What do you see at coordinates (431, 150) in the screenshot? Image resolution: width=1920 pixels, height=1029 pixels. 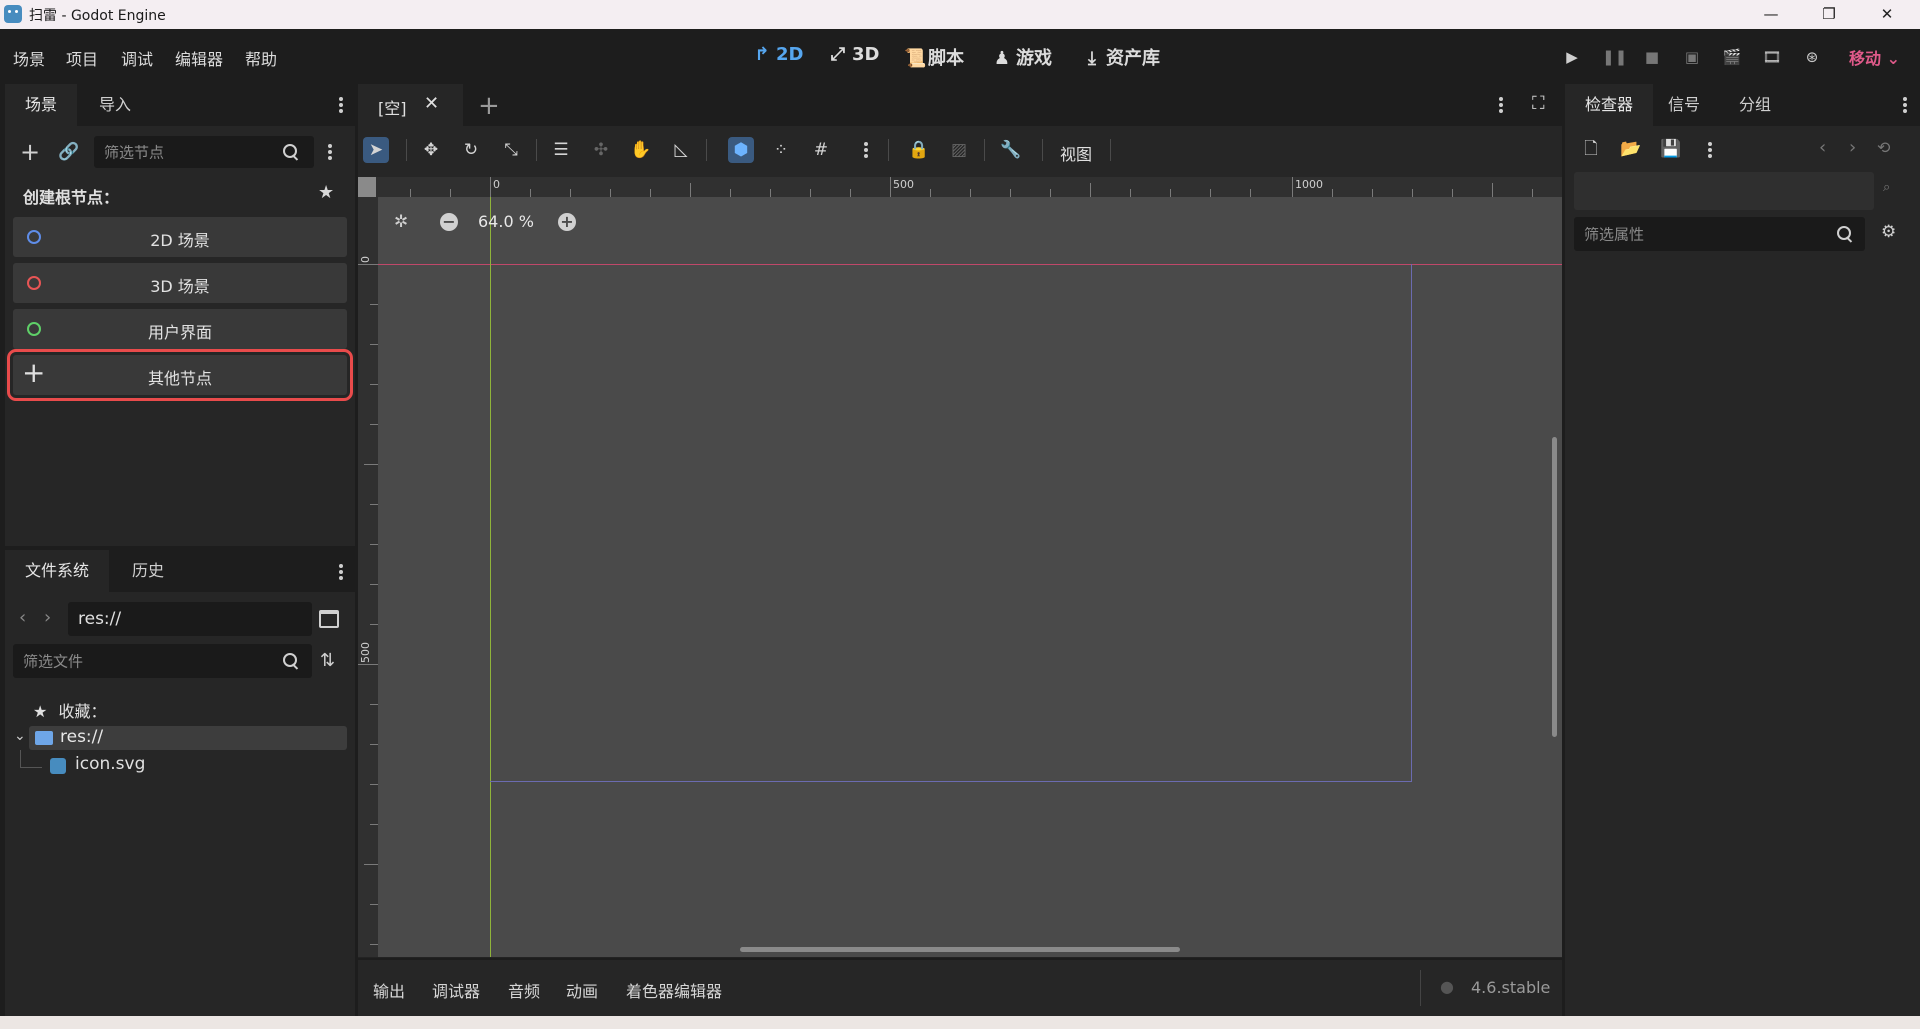 I see `move-tool-icon: ✥` at bounding box center [431, 150].